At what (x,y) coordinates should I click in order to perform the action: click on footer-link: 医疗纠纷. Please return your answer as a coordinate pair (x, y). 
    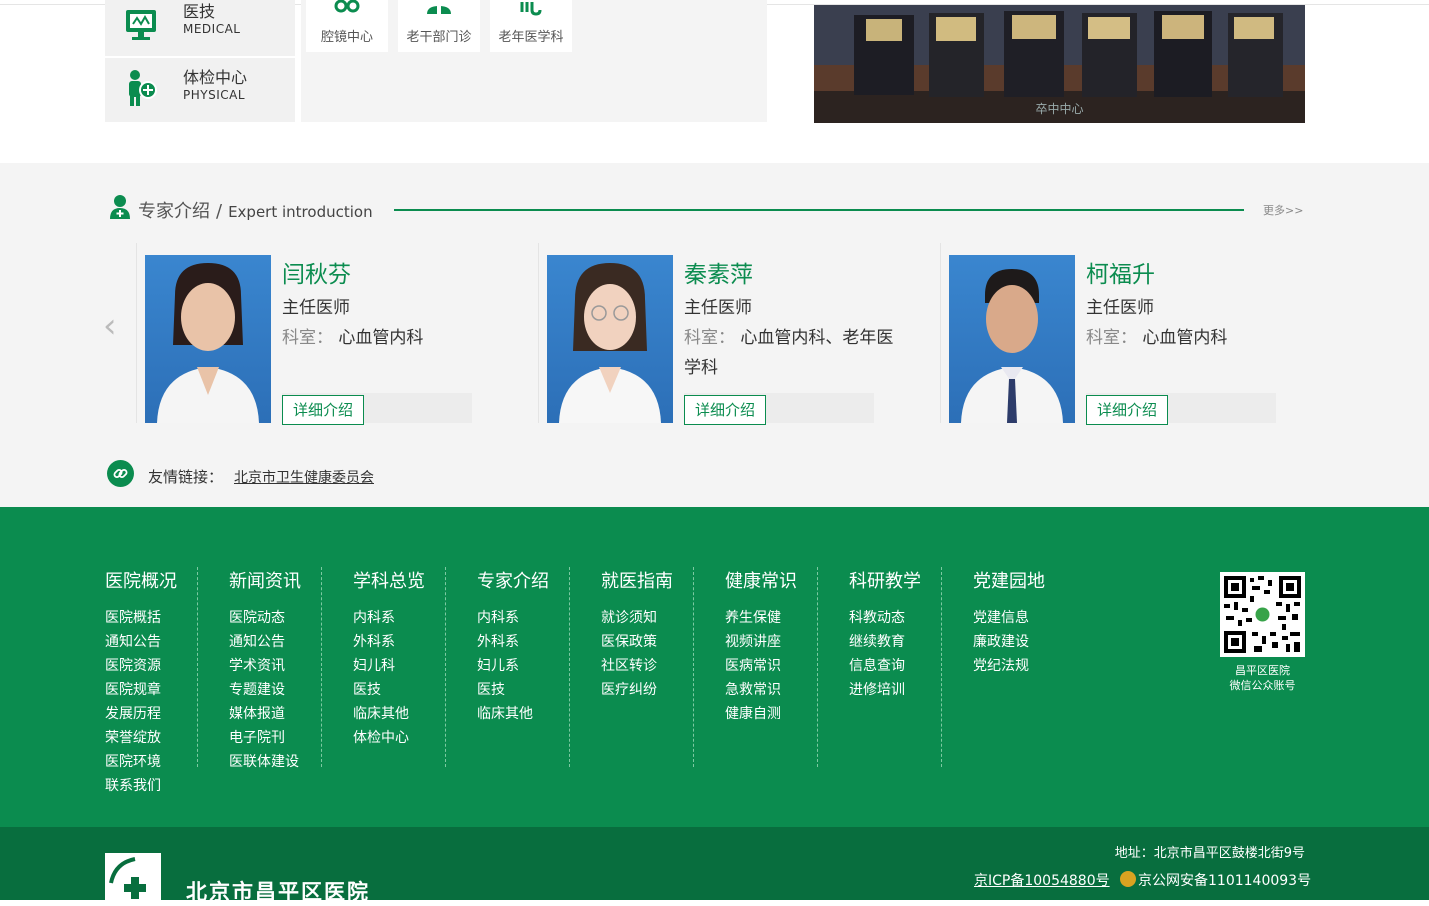
    Looking at the image, I should click on (663, 691).